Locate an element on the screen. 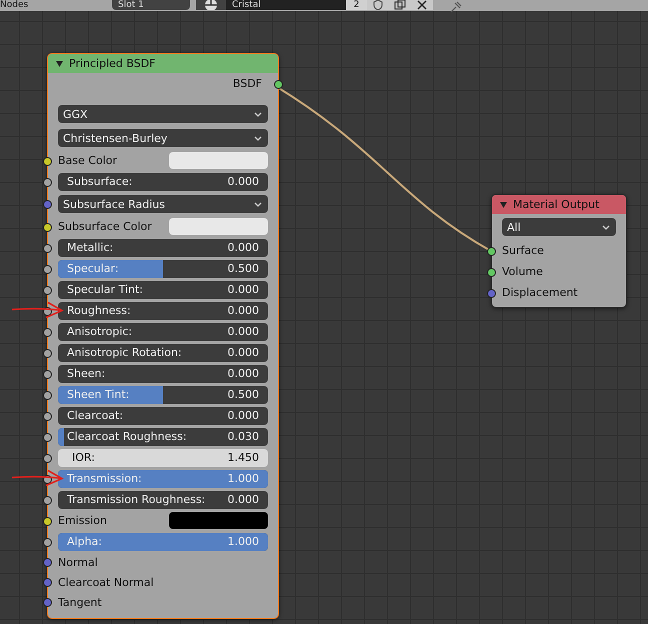 Image resolution: width=648 pixels, height=624 pixels. slot-dropdown: Slot 1 is located at coordinates (151, 5).